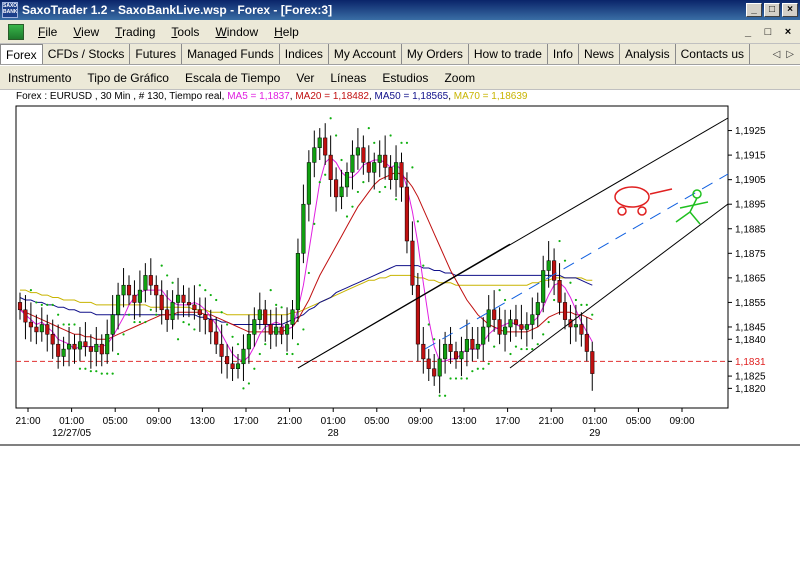  What do you see at coordinates (39, 78) in the screenshot?
I see `menu-instrumento: Instrumento` at bounding box center [39, 78].